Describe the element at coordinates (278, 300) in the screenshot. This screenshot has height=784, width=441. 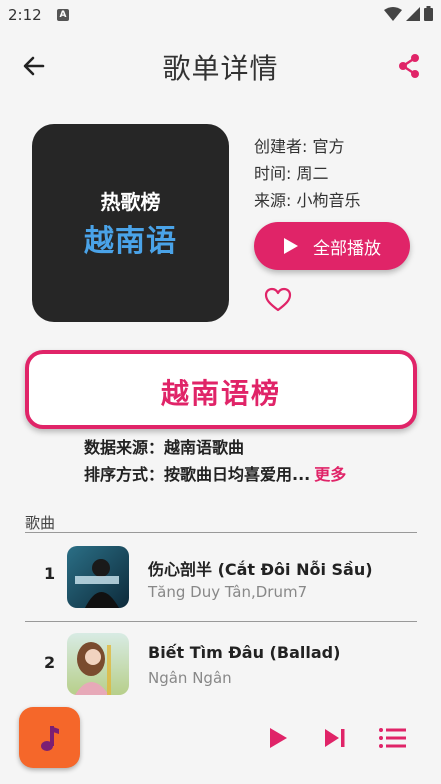
I see `heart-outline-icon` at that location.